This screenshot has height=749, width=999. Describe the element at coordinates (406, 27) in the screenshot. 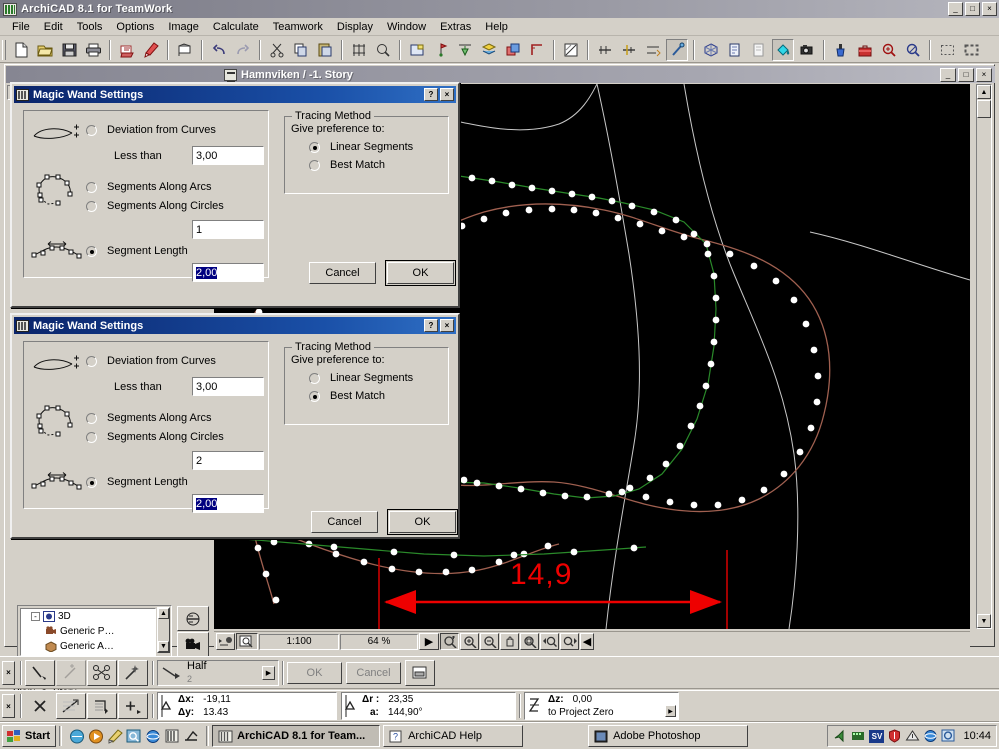

I see `menu-window: Window` at that location.